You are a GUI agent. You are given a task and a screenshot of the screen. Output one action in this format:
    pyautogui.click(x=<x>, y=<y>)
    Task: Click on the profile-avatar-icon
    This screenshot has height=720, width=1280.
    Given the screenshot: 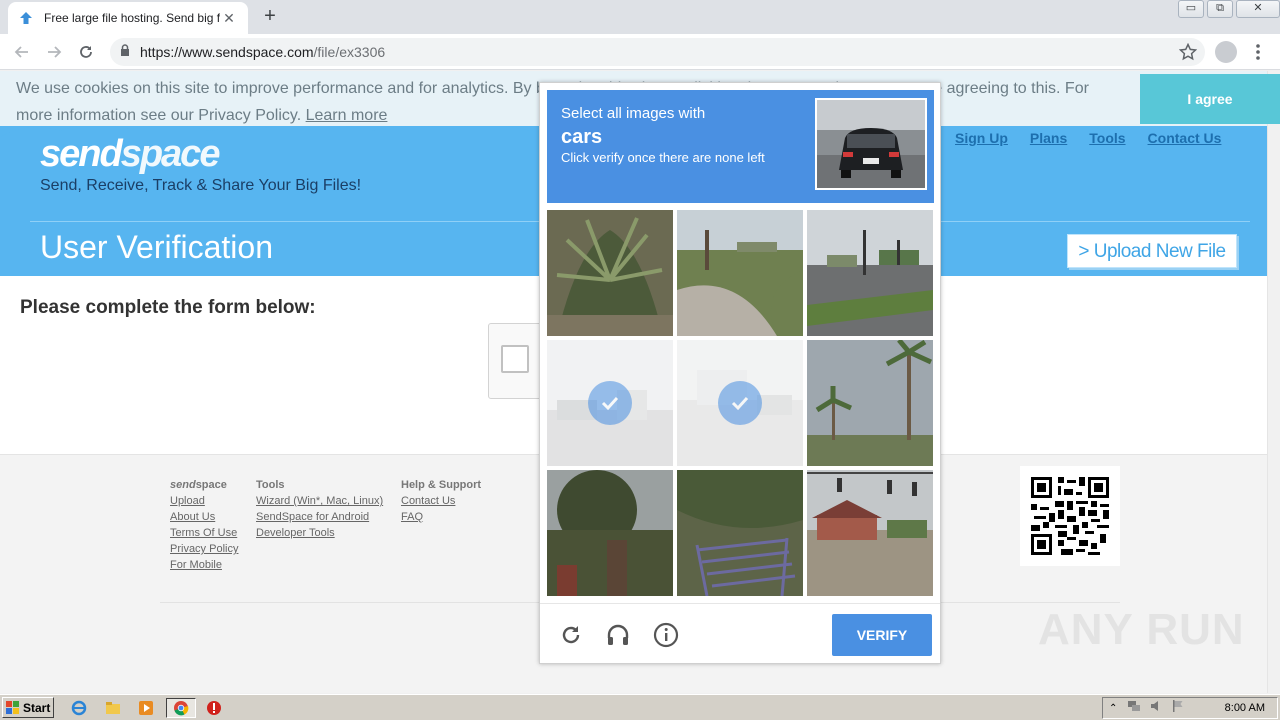 What is the action you would take?
    pyautogui.click(x=1226, y=52)
    